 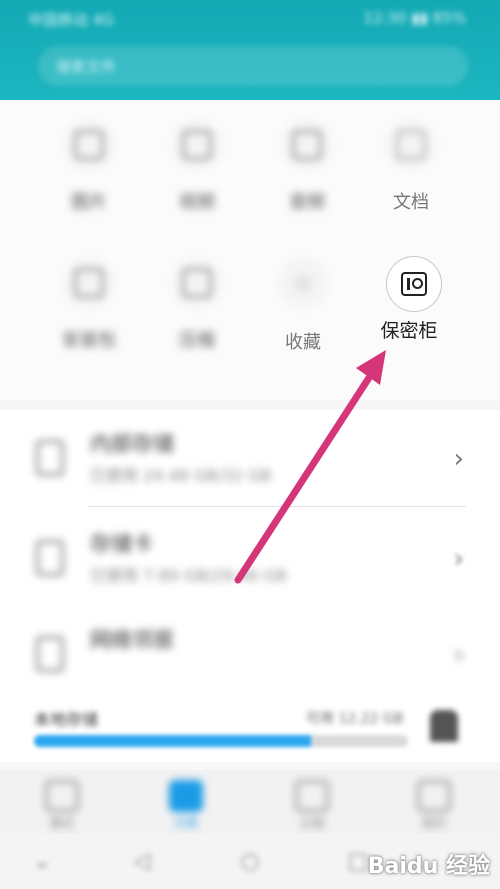 I want to click on category-archives: 压缩, so click(x=197, y=294).